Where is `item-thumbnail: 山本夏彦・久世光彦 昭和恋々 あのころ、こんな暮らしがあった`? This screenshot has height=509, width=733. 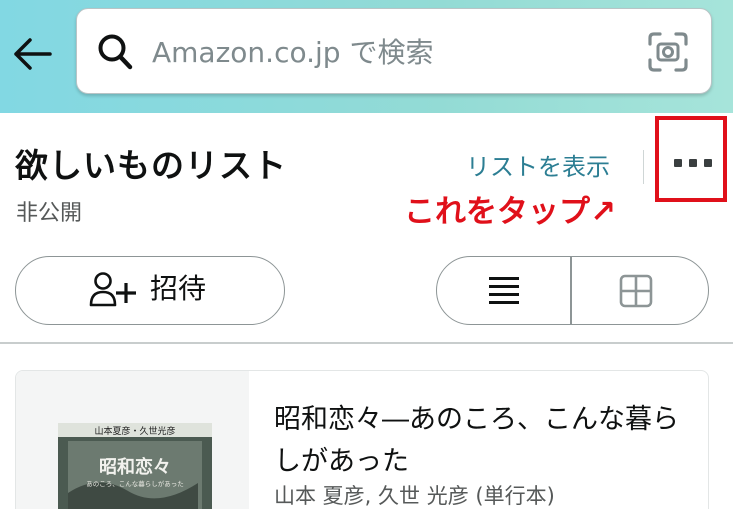
item-thumbnail: 山本夏彦・久世光彦 昭和恋々 あのころ、こんな暮らしがあった is located at coordinates (132, 440).